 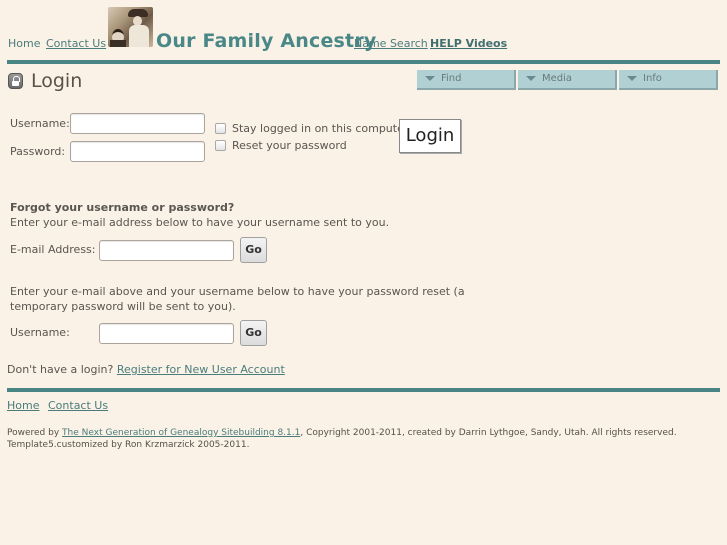 What do you see at coordinates (166, 333) in the screenshot?
I see `reset-username-input` at bounding box center [166, 333].